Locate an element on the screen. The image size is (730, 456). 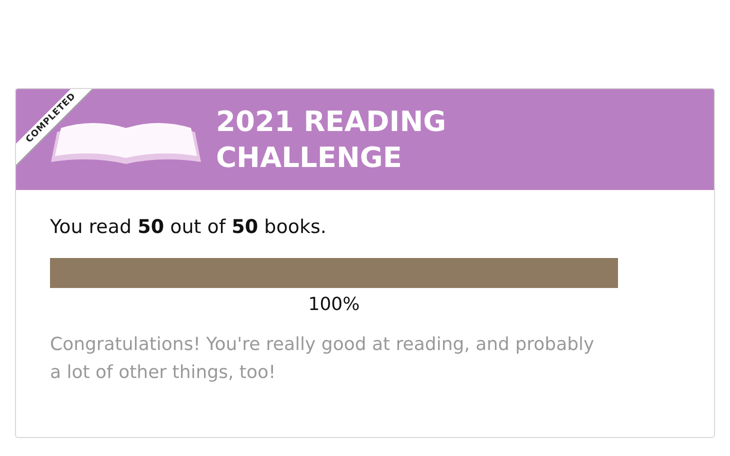
congratulations-message: Congratulations! You're really good at reading, and probably a lot of other things, too! is located at coordinates (323, 359).